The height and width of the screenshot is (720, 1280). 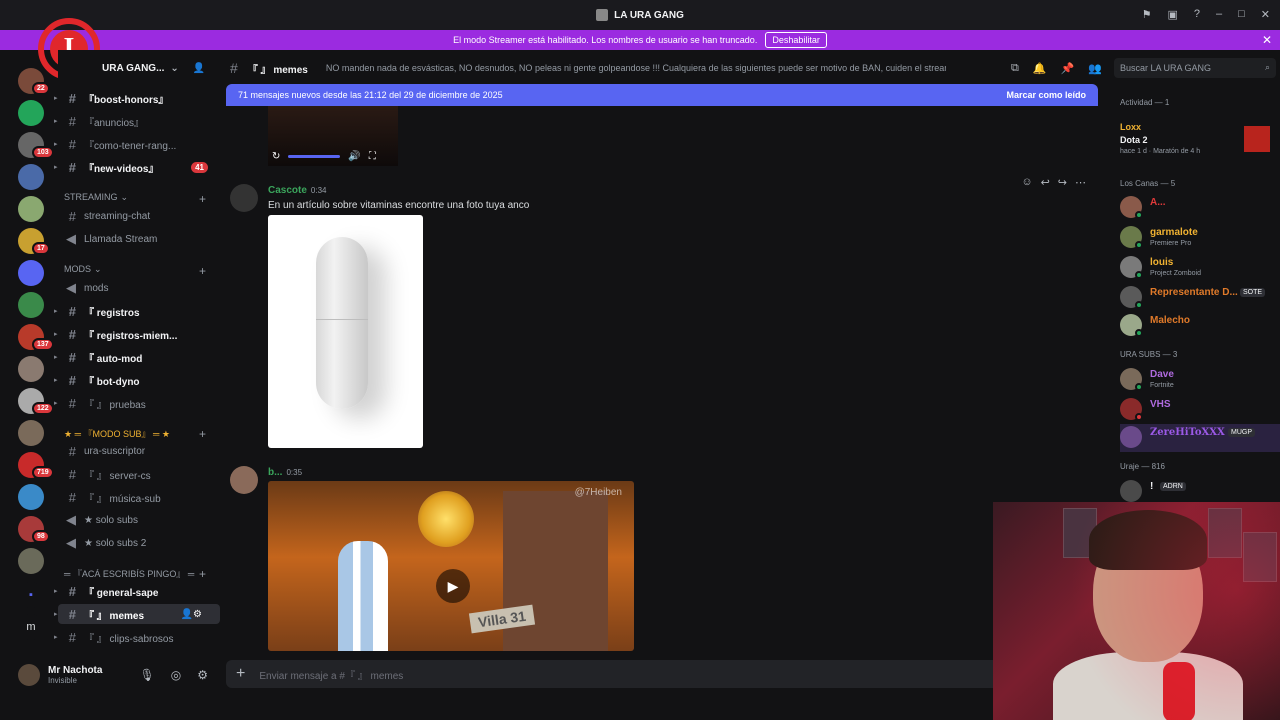 I want to click on channel-item: ▸ # 『 bot-dyno, so click(x=137, y=380).